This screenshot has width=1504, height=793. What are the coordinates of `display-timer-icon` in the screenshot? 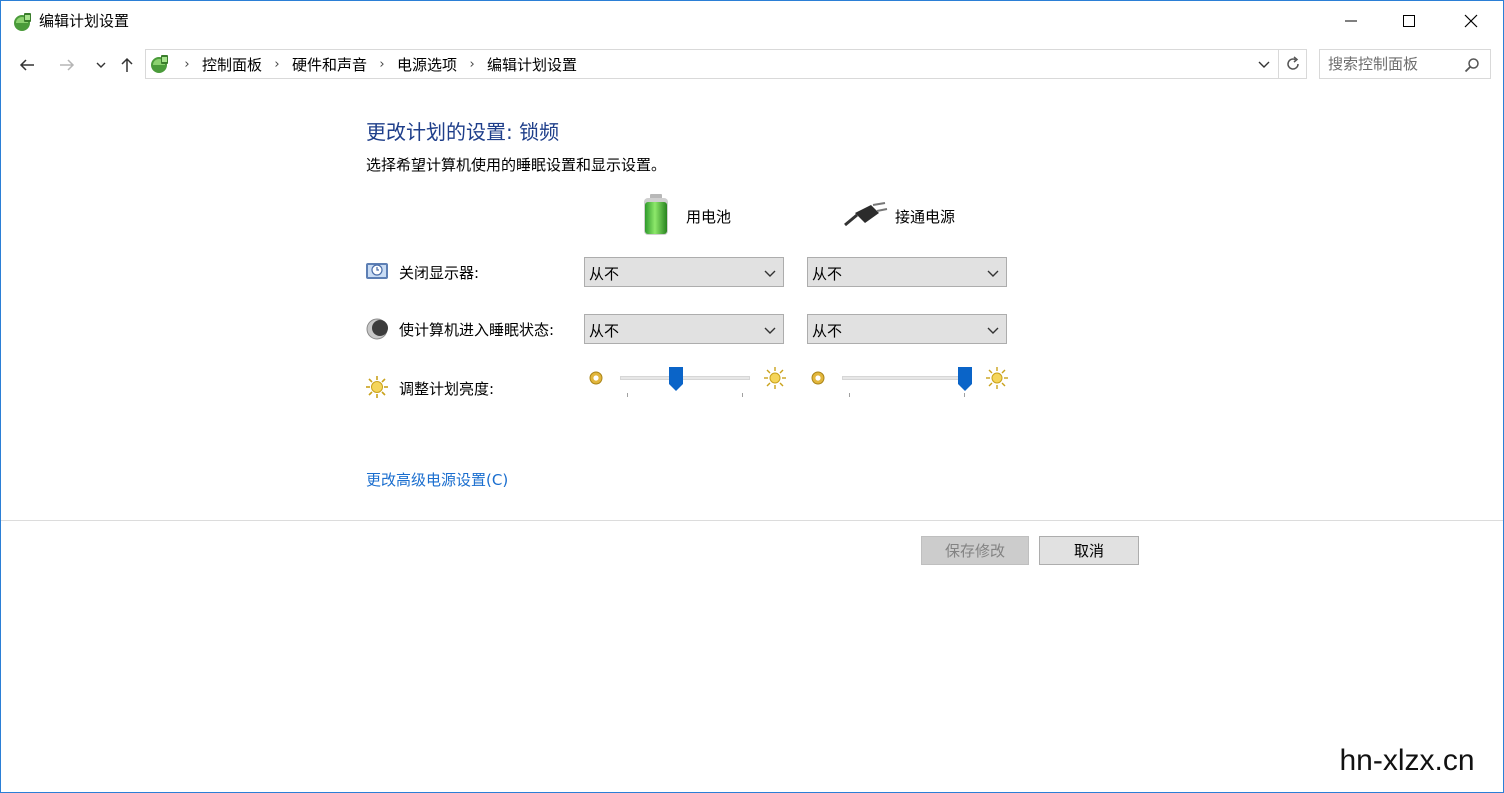 It's located at (377, 271).